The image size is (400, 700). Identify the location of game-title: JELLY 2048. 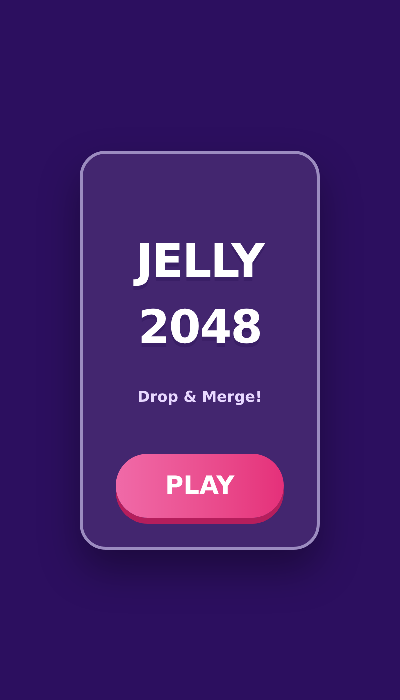
(200, 294).